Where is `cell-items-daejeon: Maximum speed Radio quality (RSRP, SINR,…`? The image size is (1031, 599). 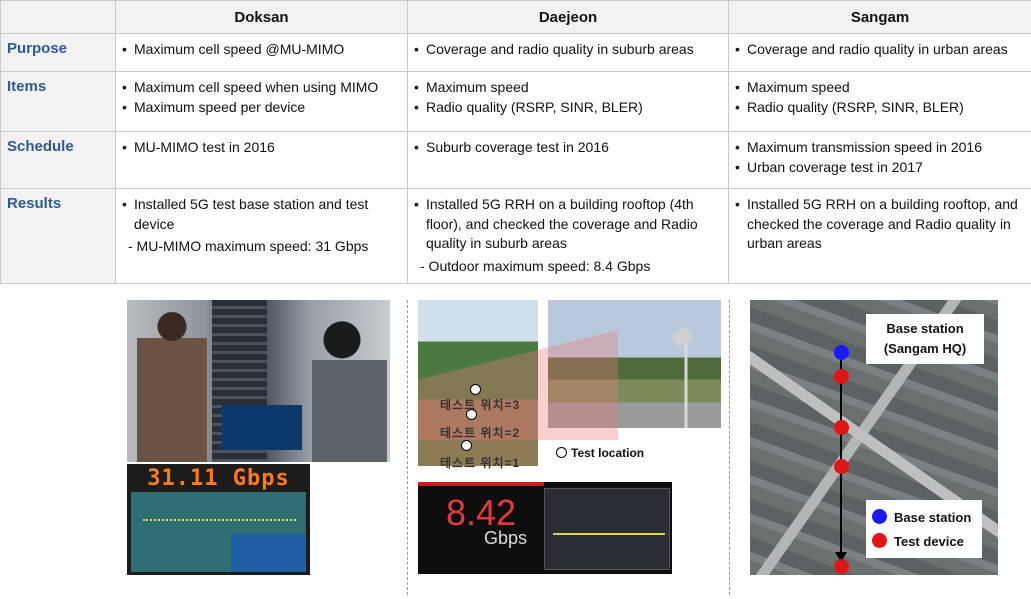
cell-items-daejeon: Maximum speed Radio quality (RSRP, SINR,… is located at coordinates (568, 101).